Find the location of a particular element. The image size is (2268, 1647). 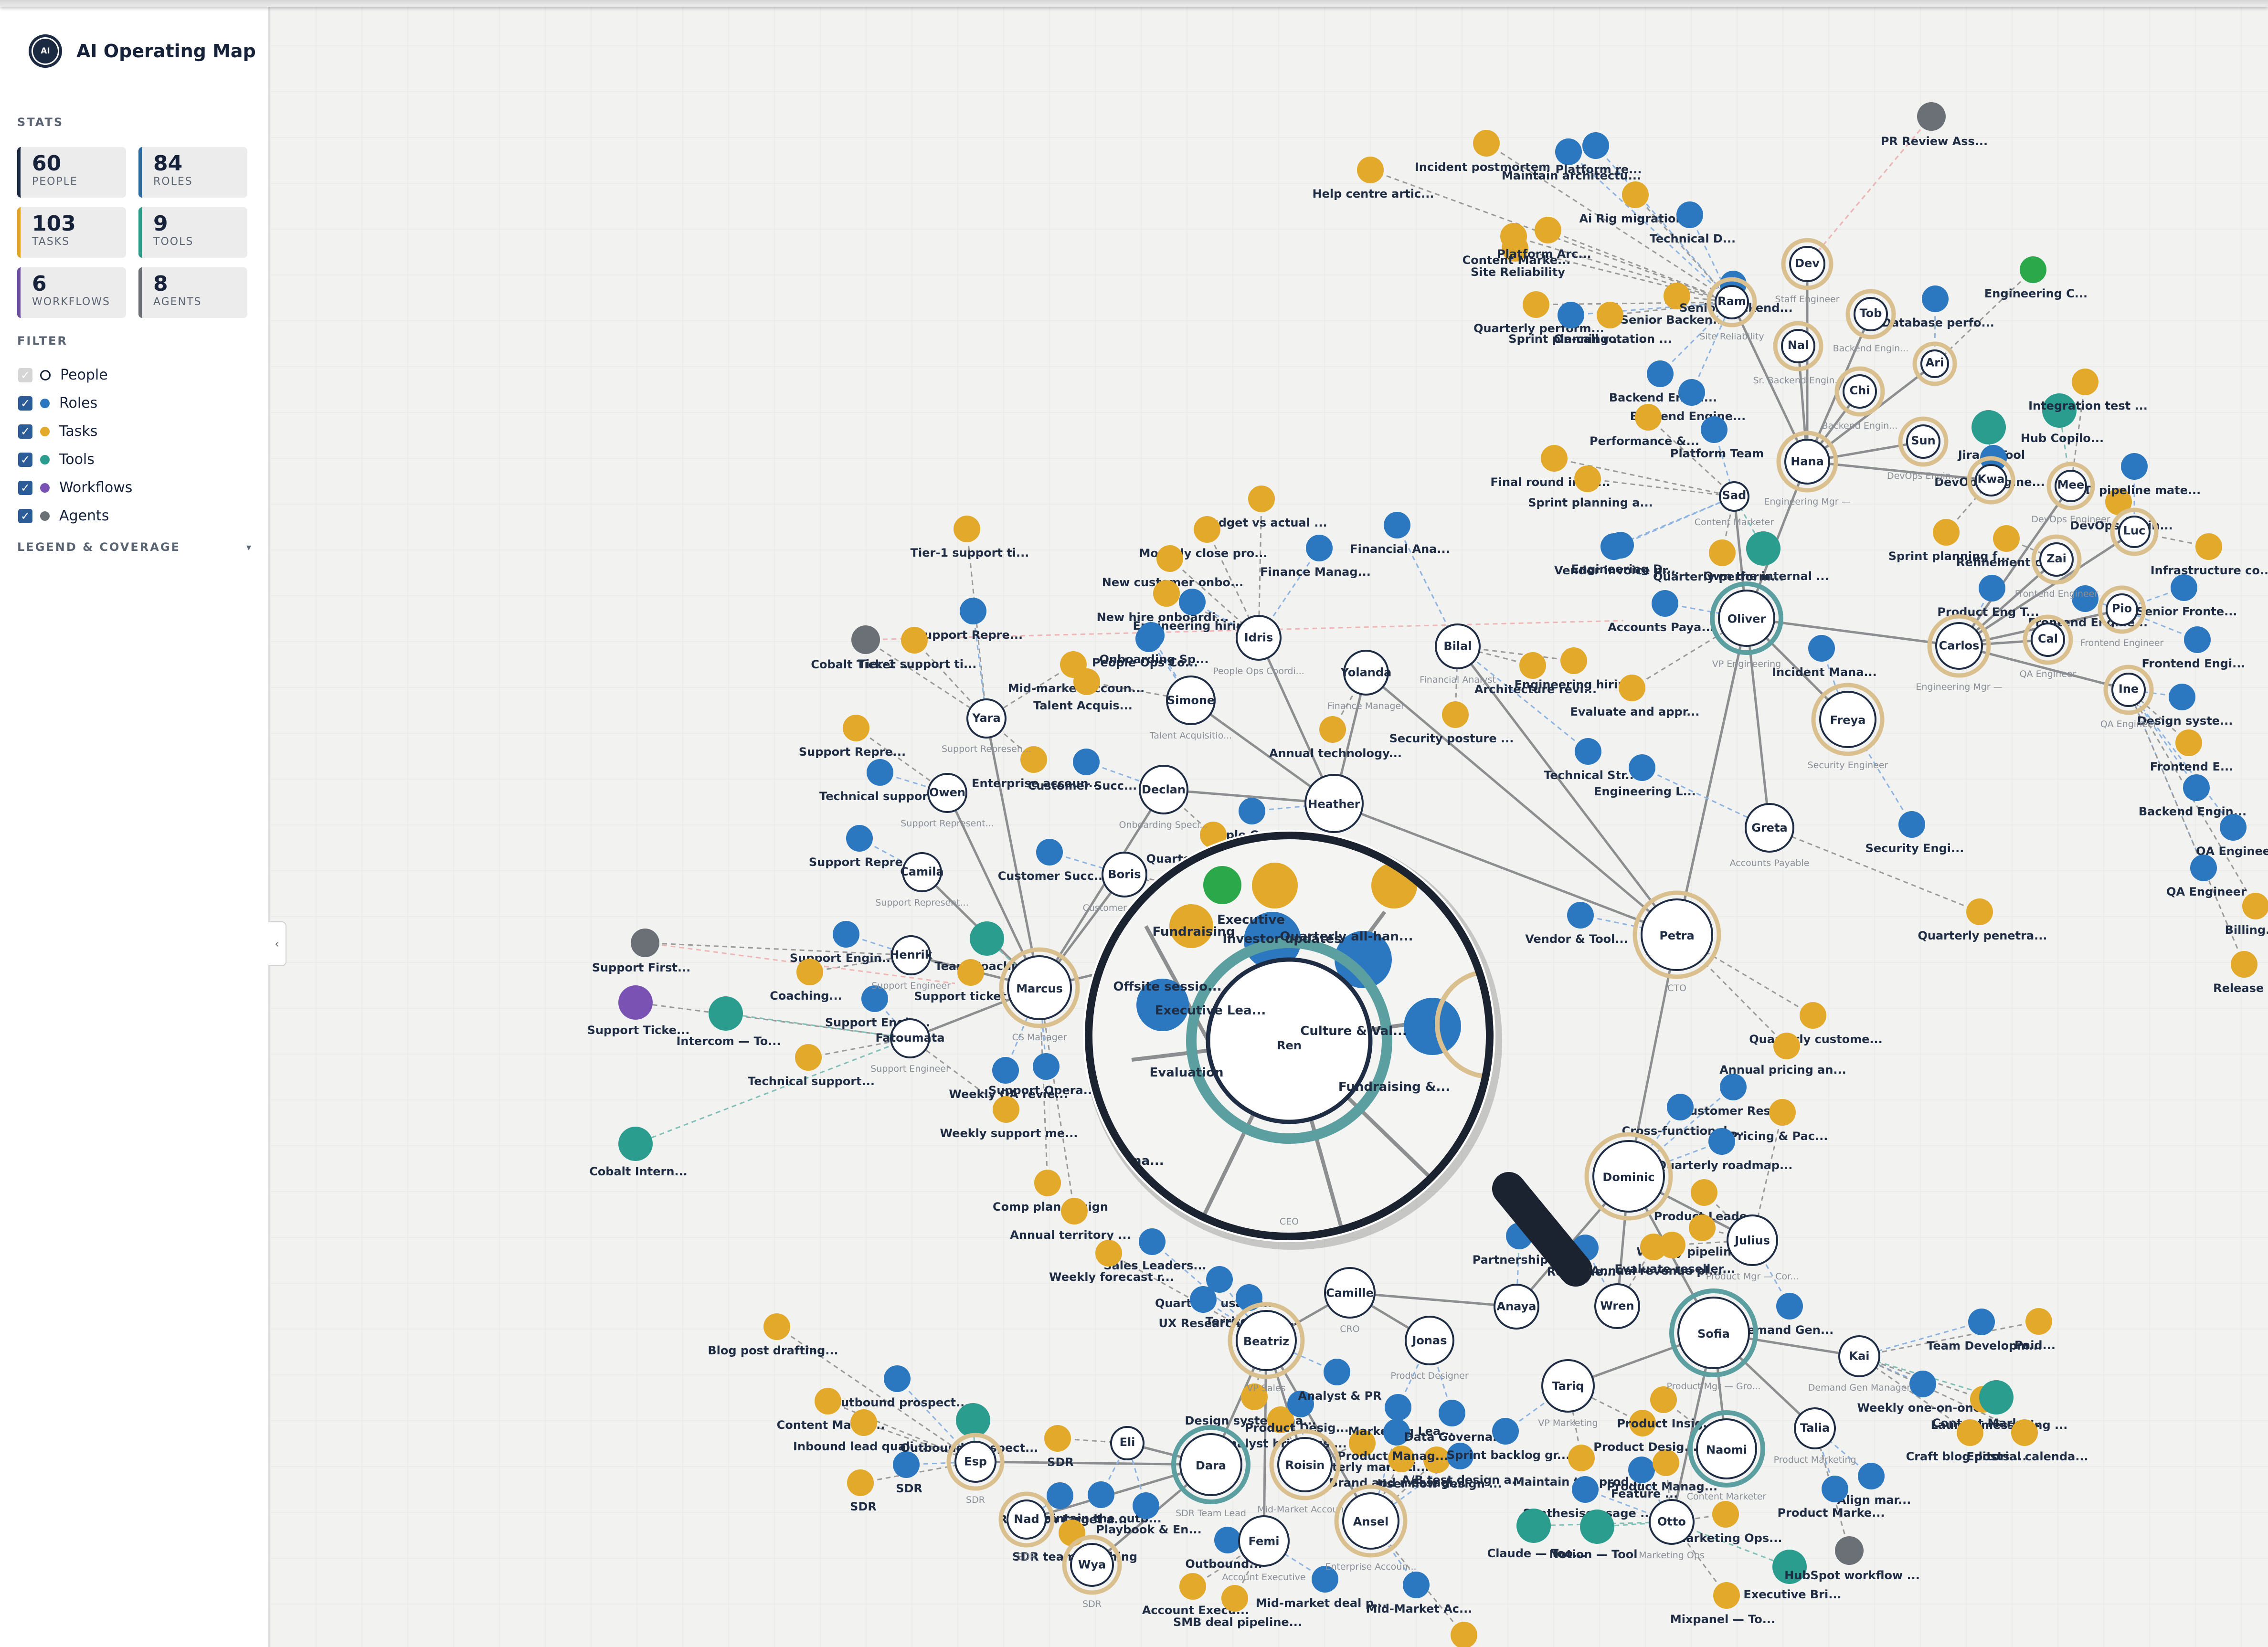

person-node: Ram Site Reliability is located at coordinates (1731, 309).